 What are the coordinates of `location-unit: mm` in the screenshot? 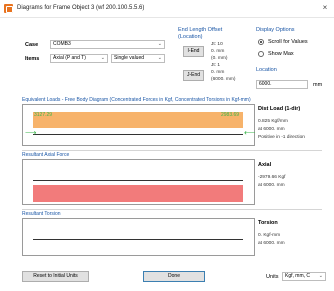 It's located at (318, 85).